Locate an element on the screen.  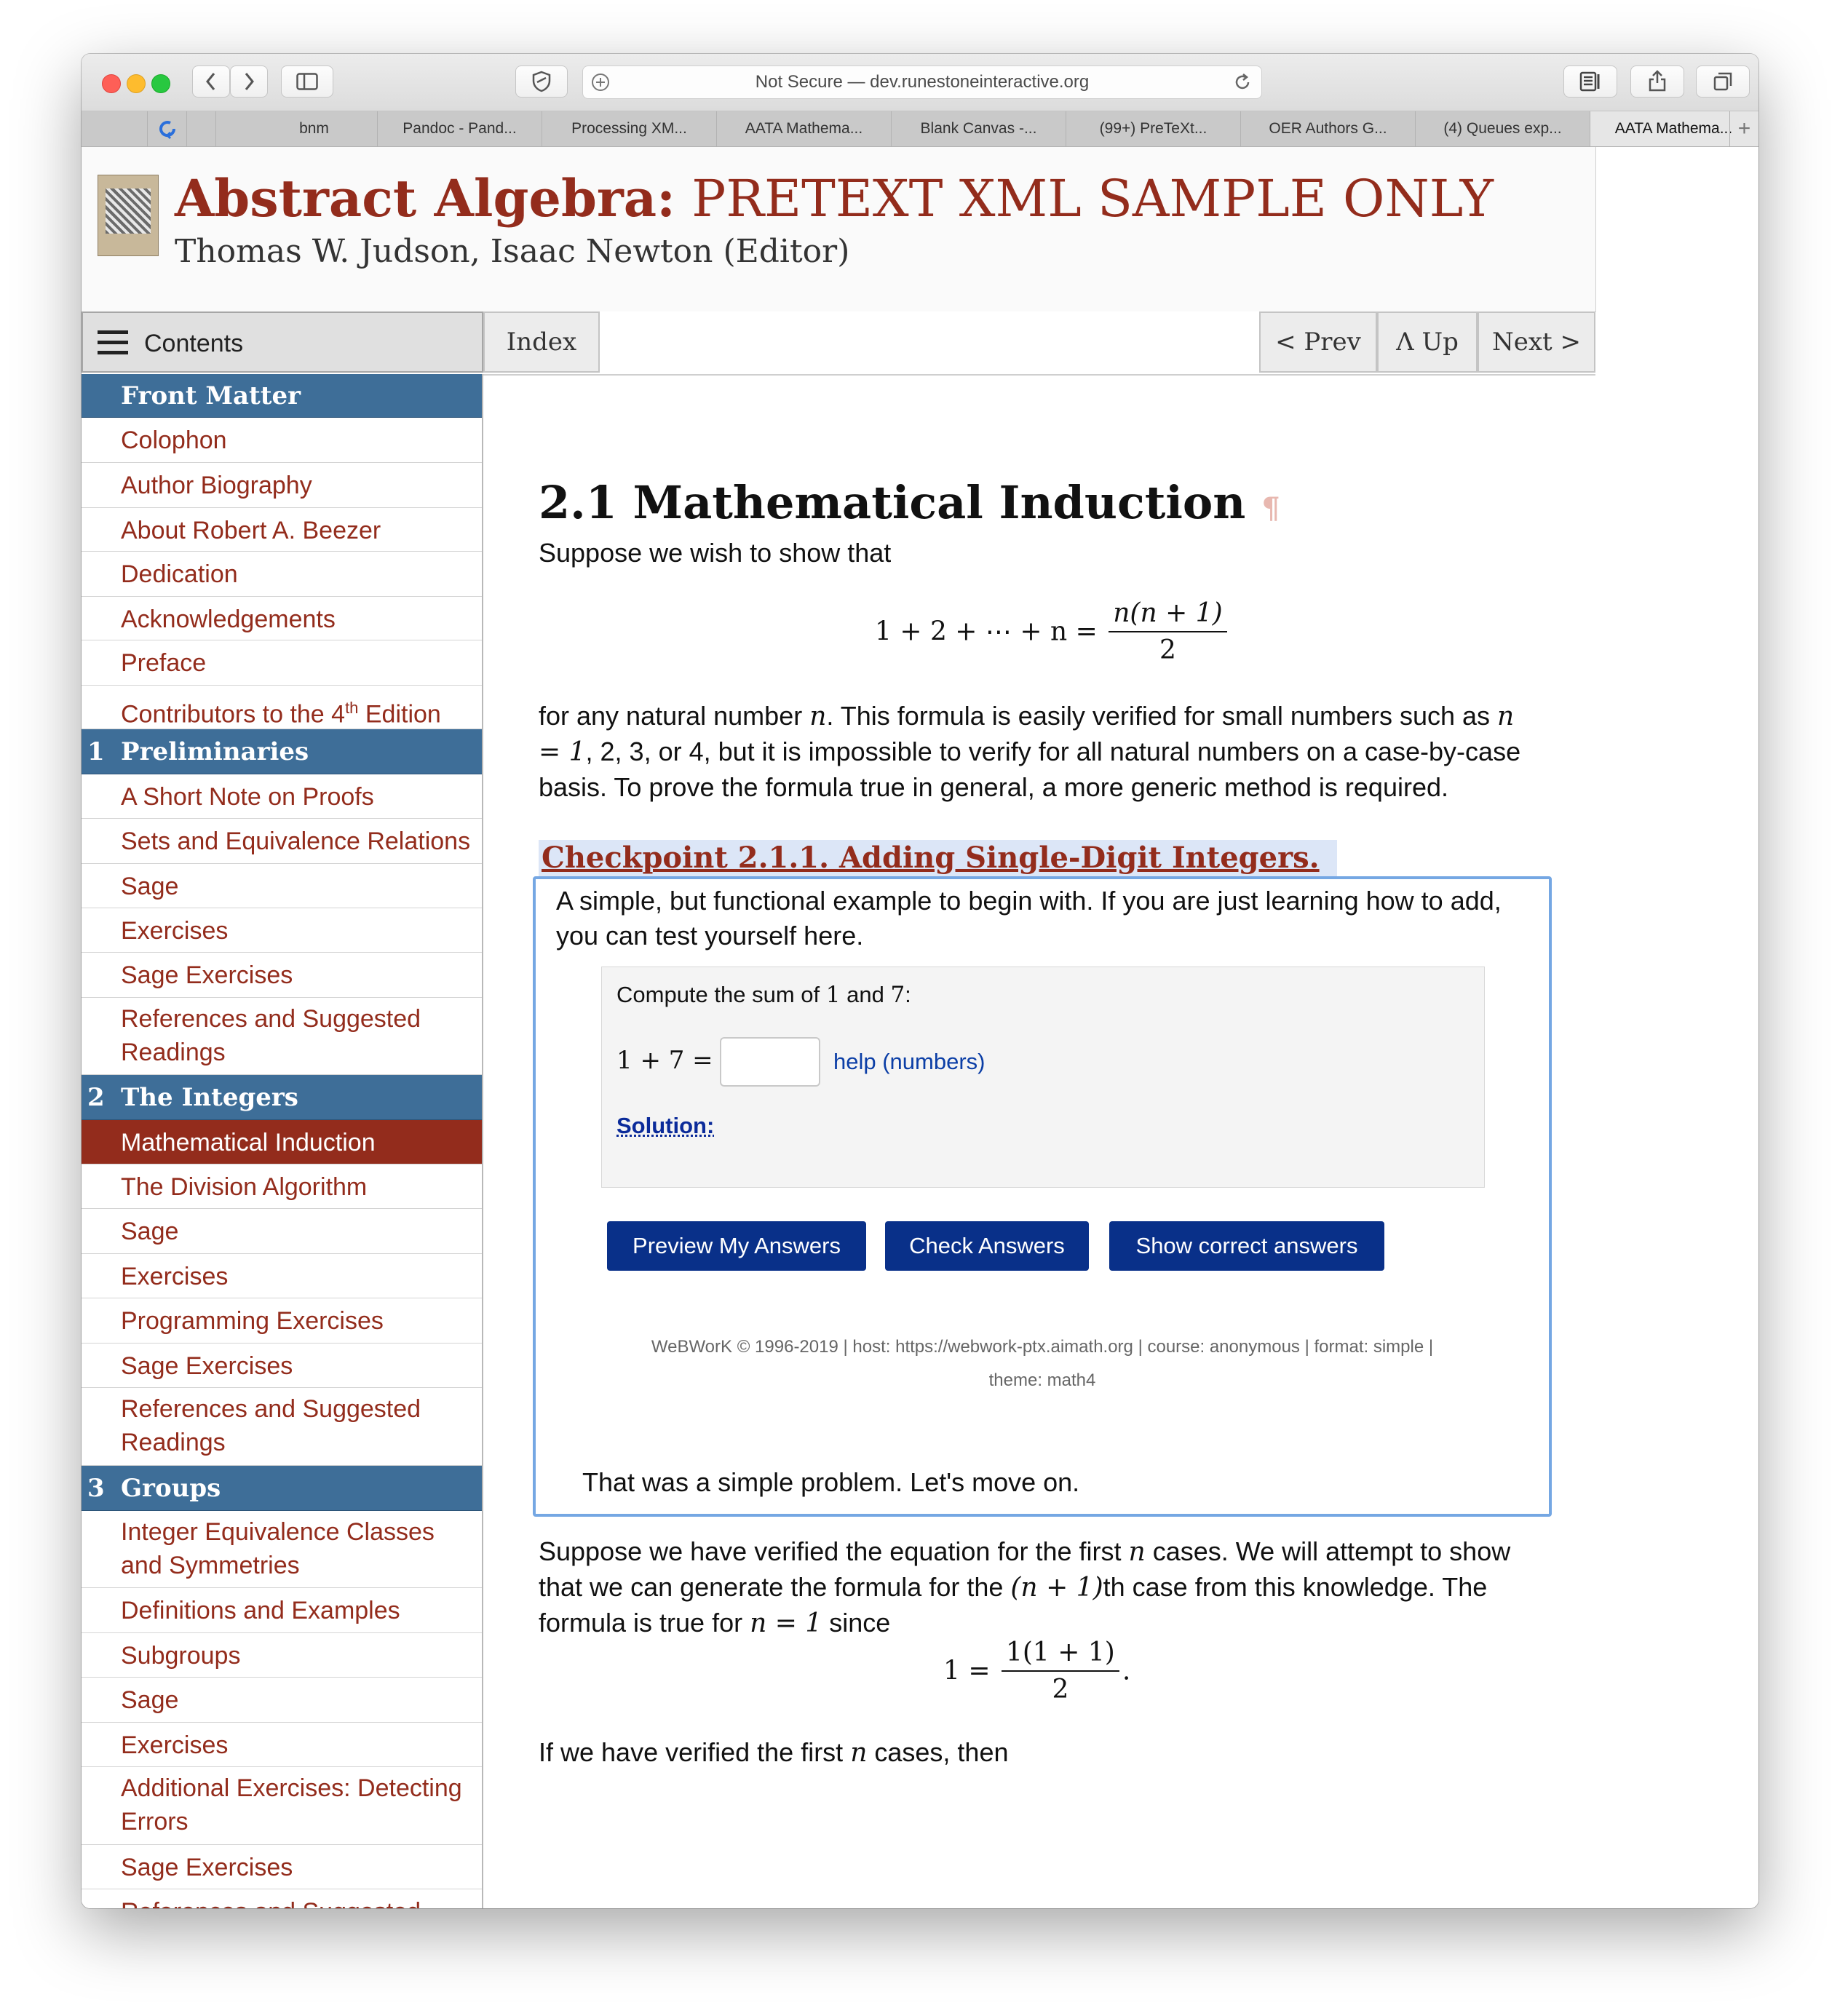
pinned-tab is located at coordinates (166, 128).